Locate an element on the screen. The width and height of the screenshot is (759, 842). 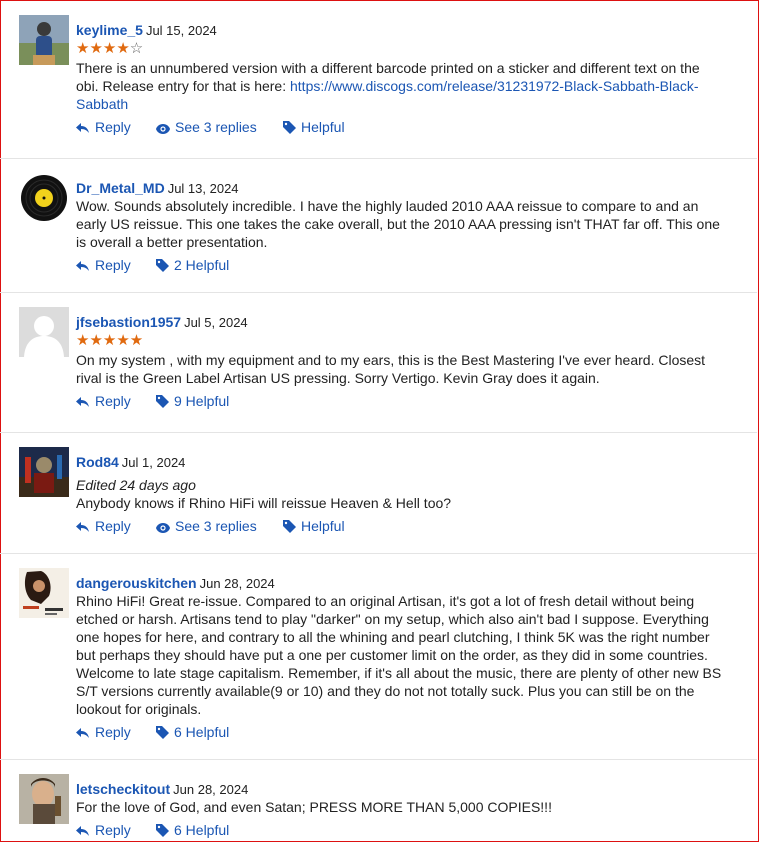
rating-stars: ★★★★★ is located at coordinates (110, 340).